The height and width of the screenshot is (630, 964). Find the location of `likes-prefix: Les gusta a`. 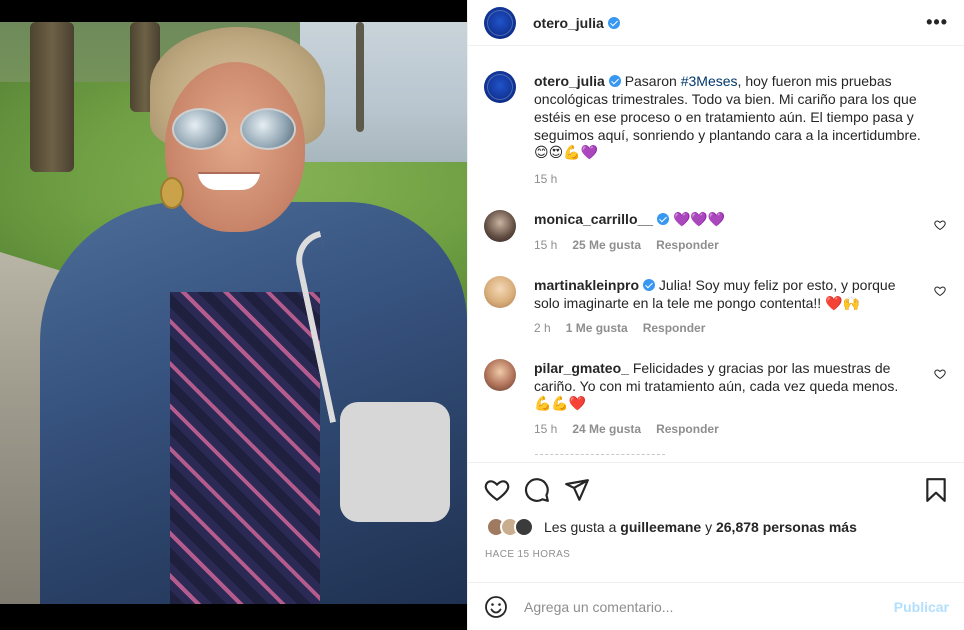

likes-prefix: Les gusta a is located at coordinates (580, 527).